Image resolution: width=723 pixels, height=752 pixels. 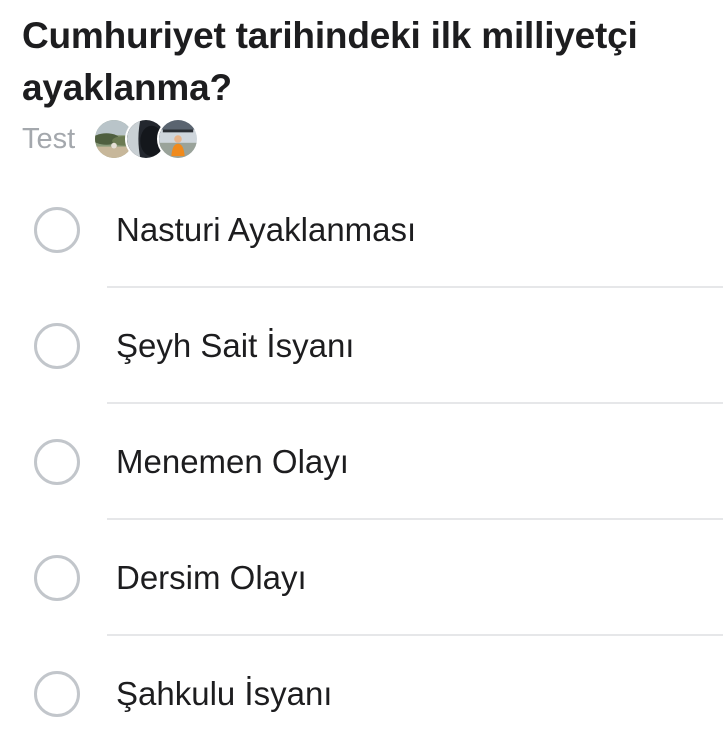 I want to click on poll-option-label: Nasturi Ayaklanması, so click(x=266, y=229).